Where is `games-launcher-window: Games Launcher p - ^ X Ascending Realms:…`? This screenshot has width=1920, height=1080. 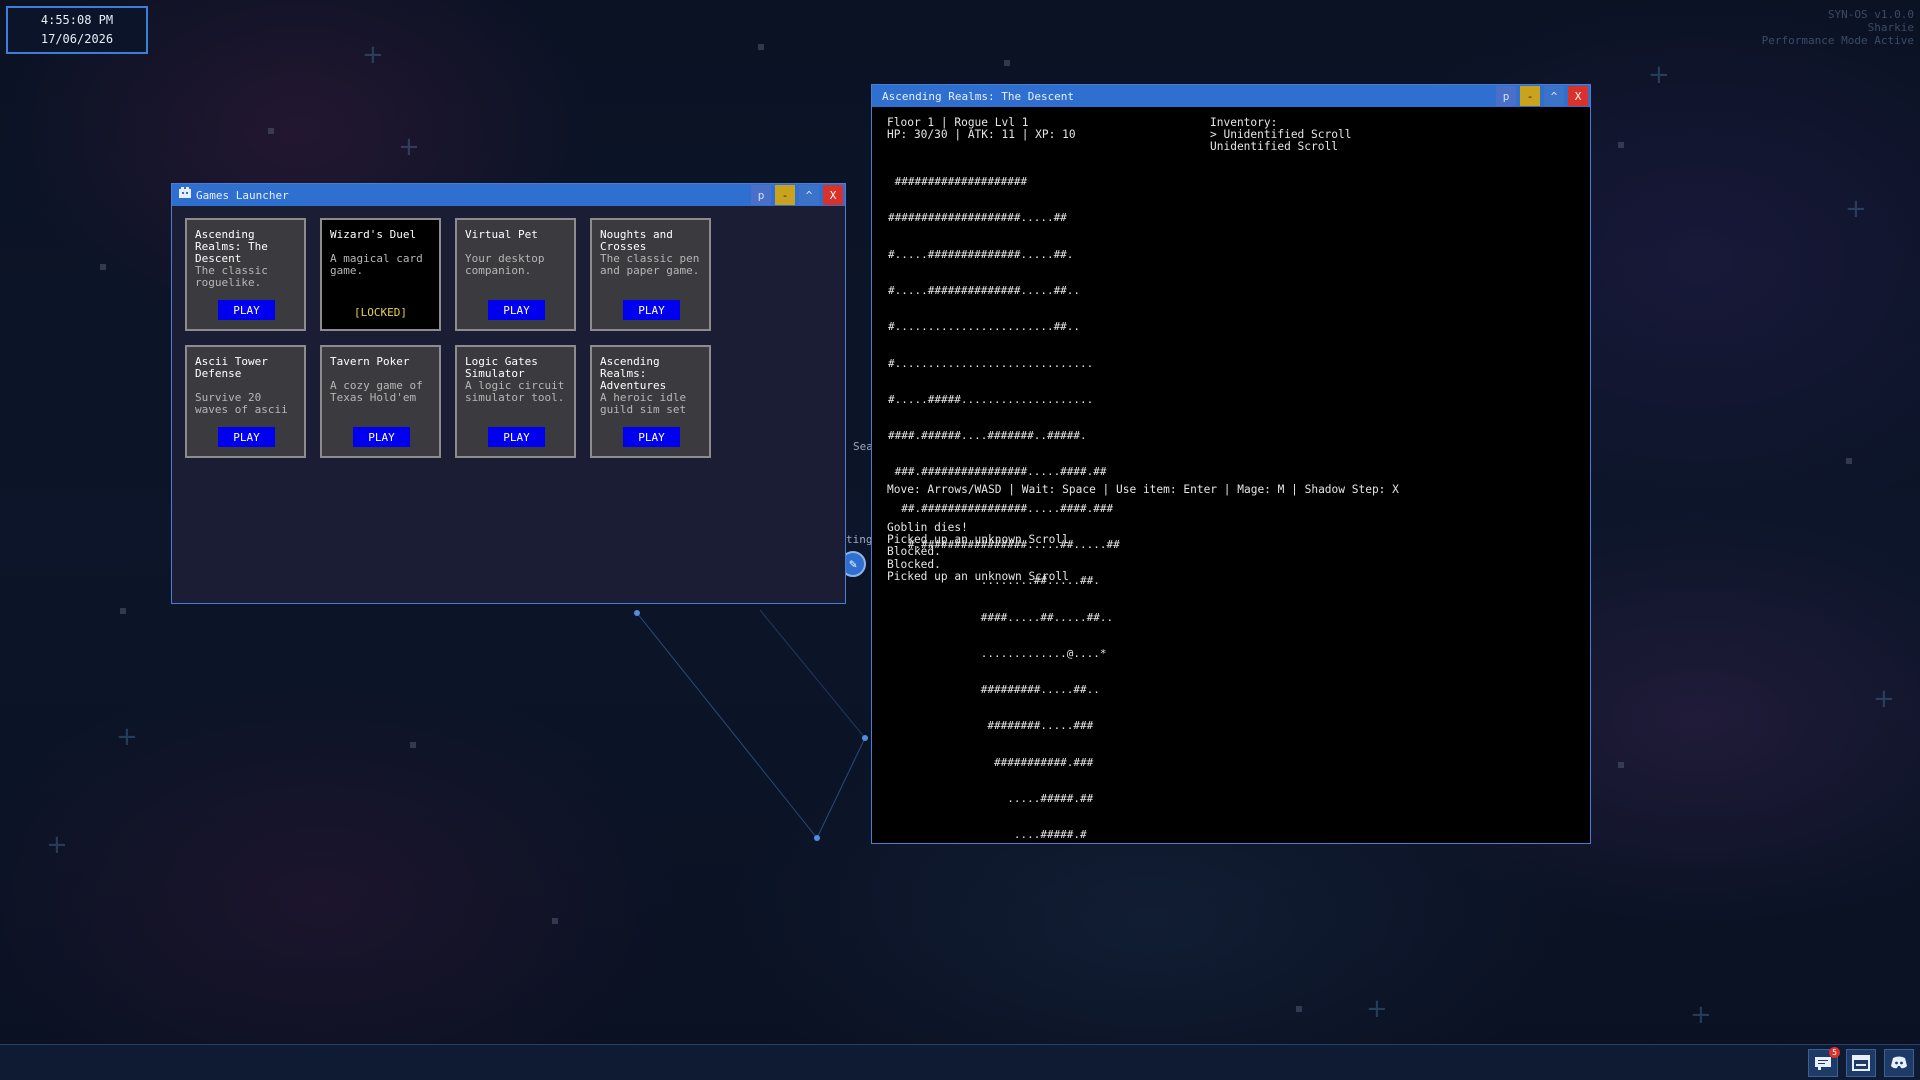 games-launcher-window: Games Launcher p - ^ X Ascending Realms:… is located at coordinates (508, 393).